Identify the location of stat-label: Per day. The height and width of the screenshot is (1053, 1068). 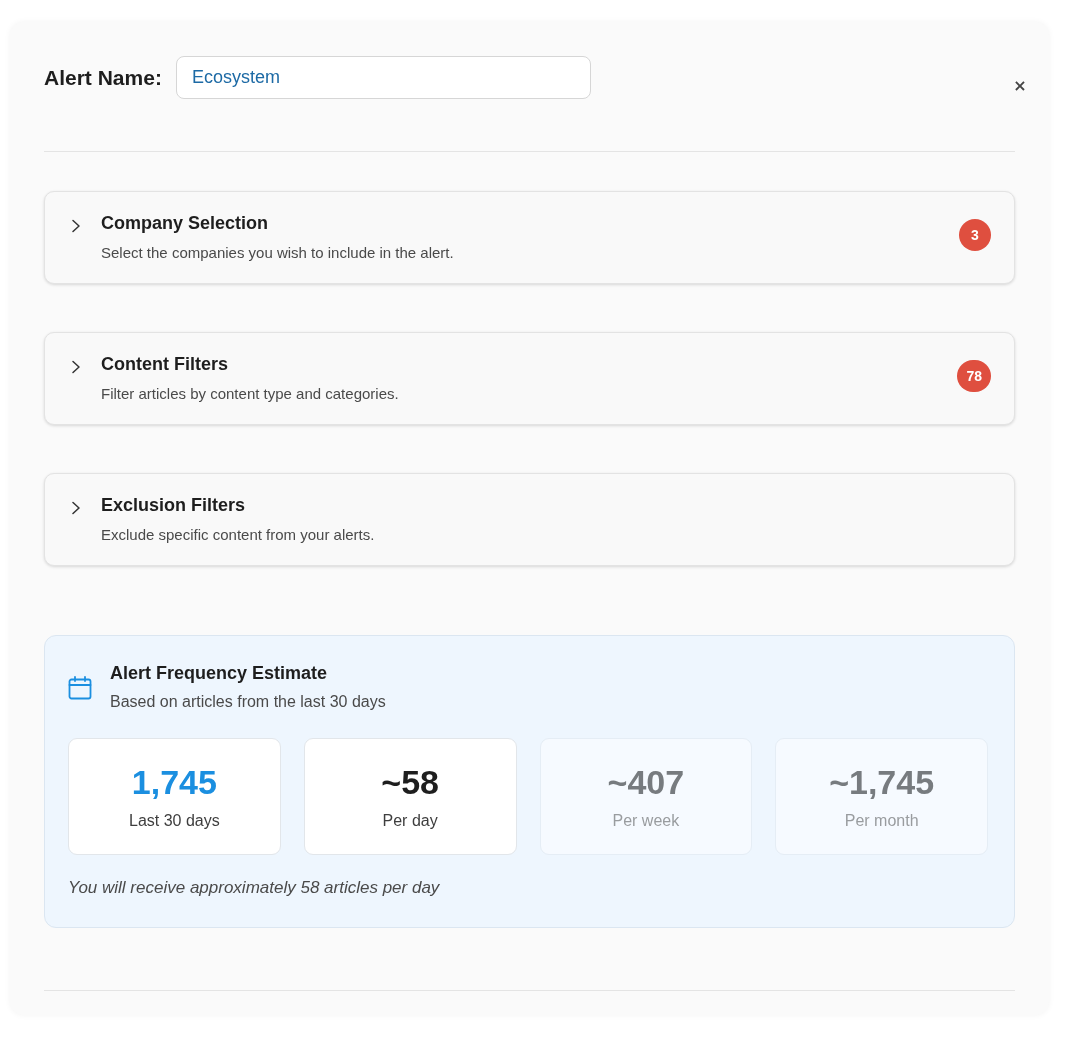
(410, 821).